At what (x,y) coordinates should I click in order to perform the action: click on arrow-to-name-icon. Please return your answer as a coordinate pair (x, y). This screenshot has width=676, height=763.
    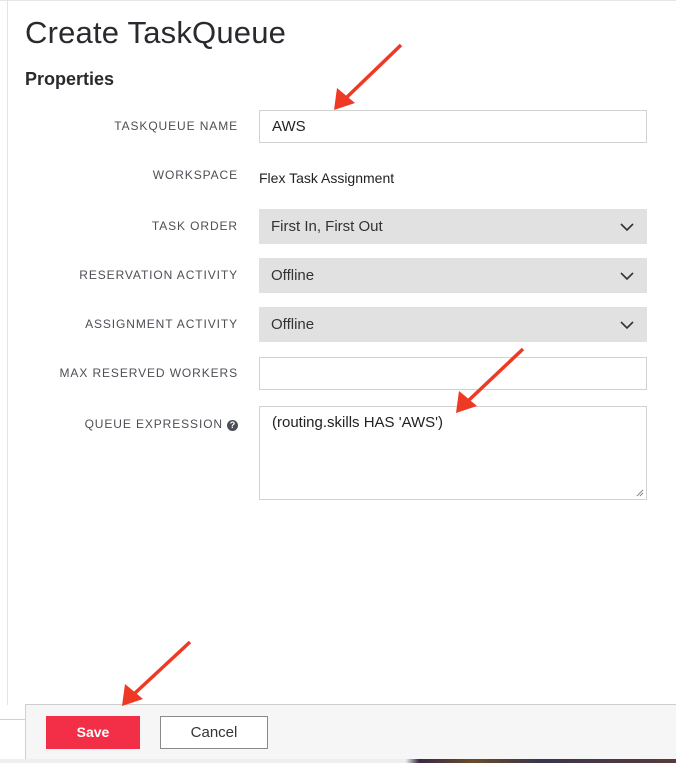
    Looking at the image, I should click on (368, 76).